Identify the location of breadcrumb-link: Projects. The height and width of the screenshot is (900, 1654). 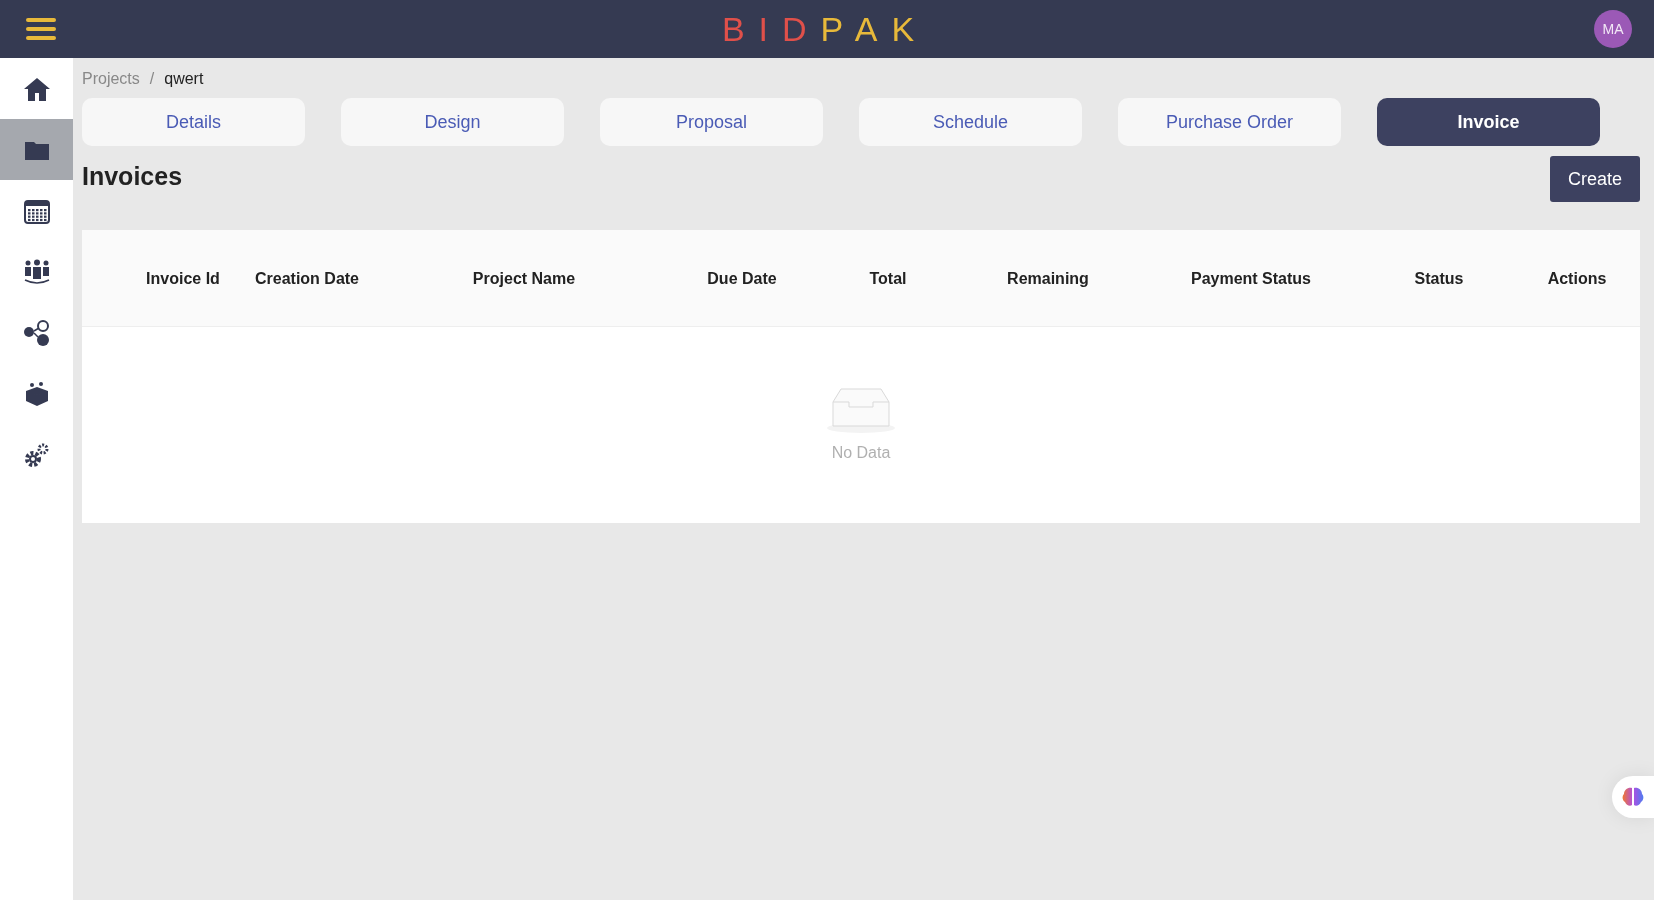
(111, 79).